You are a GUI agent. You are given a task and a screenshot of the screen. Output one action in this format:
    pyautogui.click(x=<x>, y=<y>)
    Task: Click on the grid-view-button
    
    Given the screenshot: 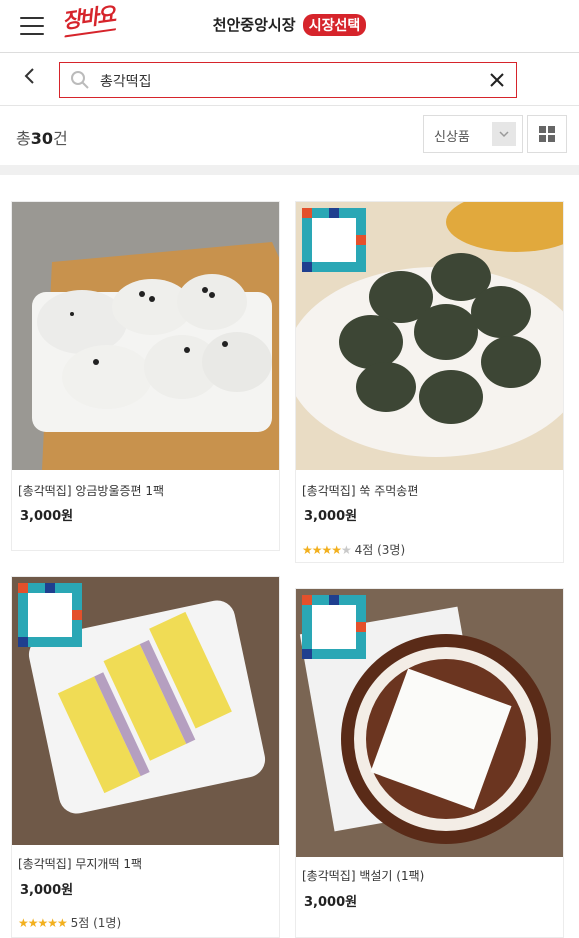 What is the action you would take?
    pyautogui.click(x=547, y=134)
    